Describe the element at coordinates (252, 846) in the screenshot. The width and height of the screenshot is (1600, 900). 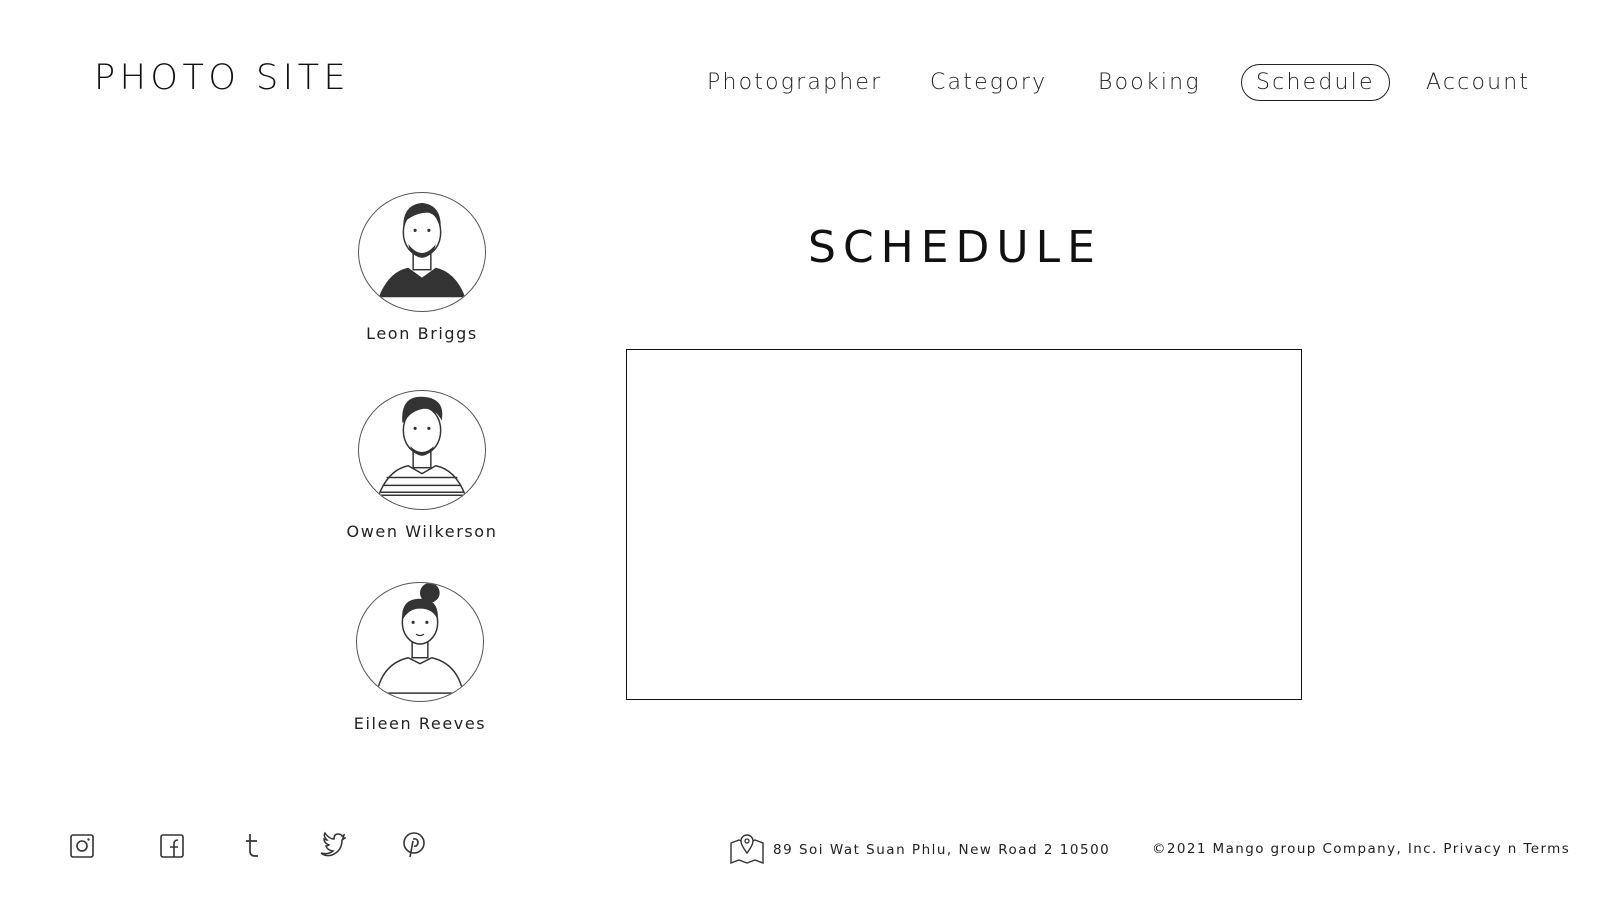
I see `tumblr-icon` at that location.